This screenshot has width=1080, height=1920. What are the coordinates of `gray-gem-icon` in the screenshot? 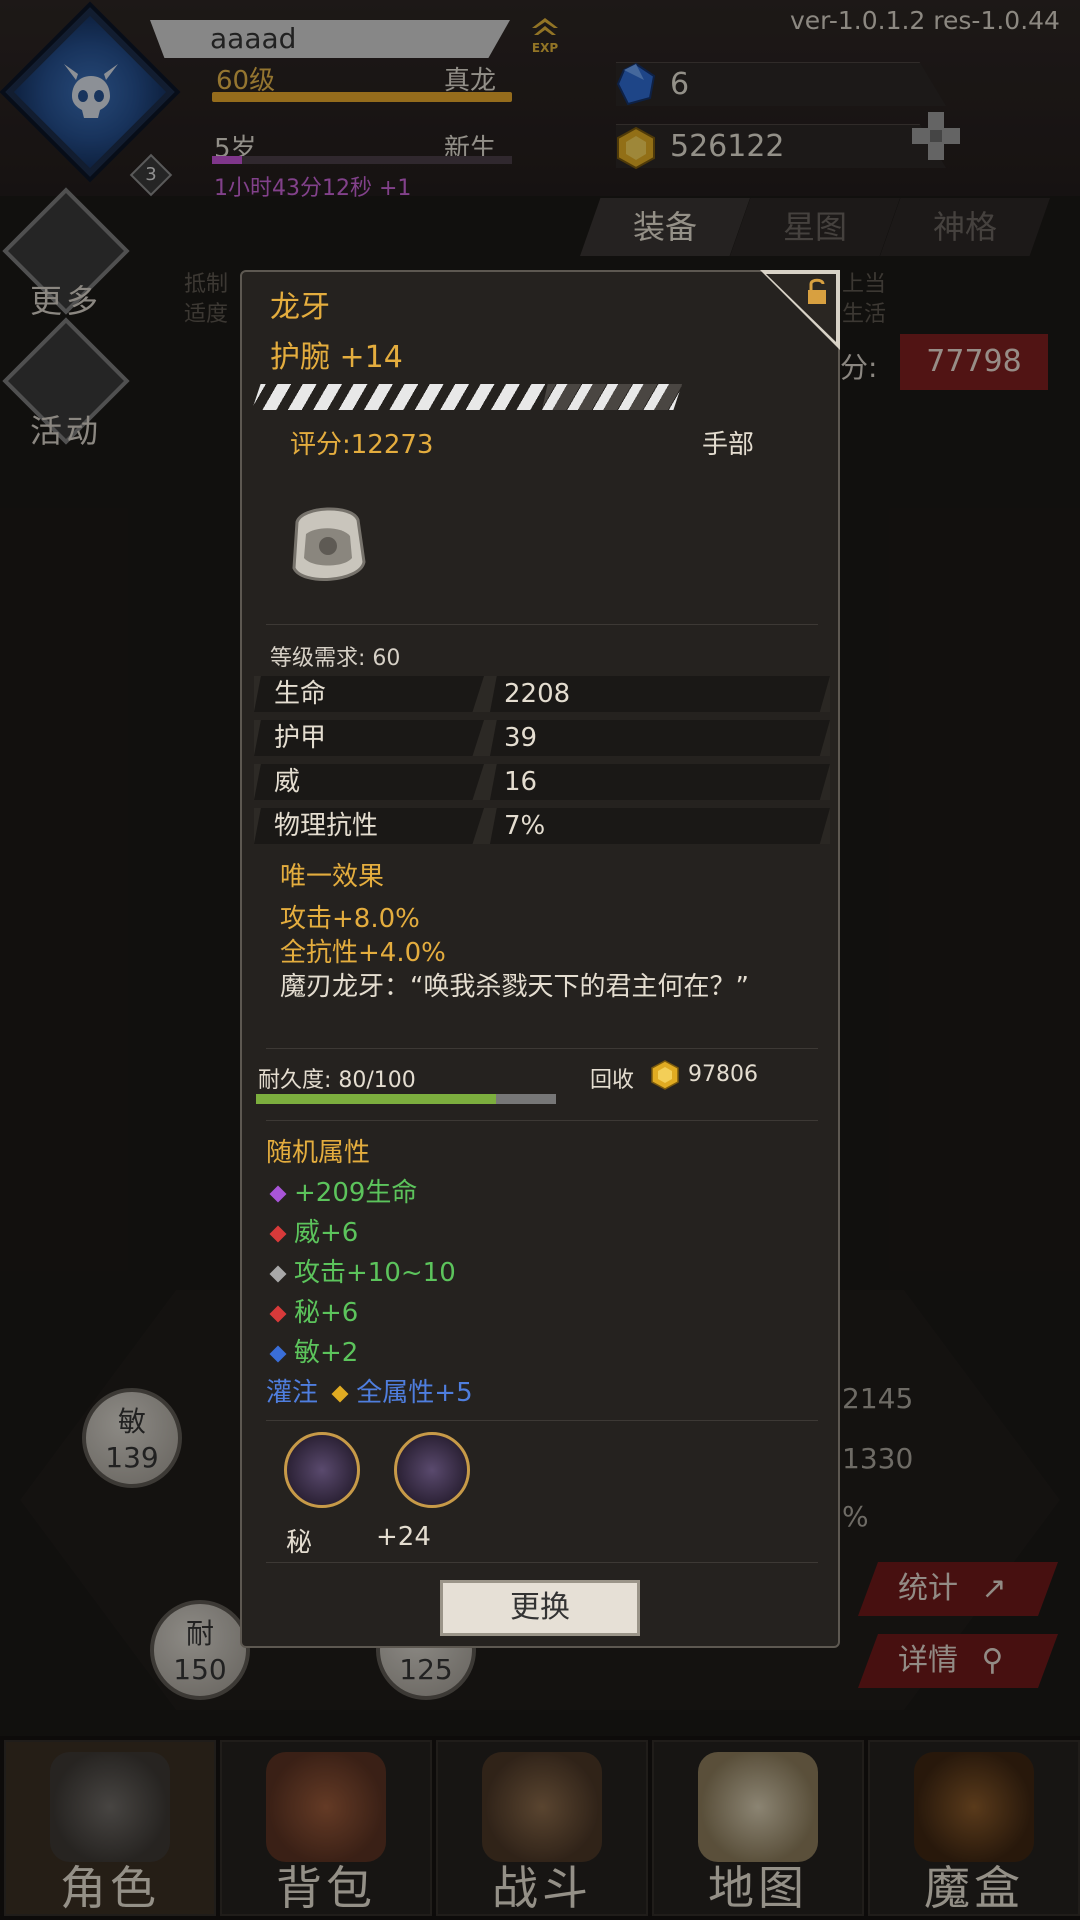 It's located at (278, 1273).